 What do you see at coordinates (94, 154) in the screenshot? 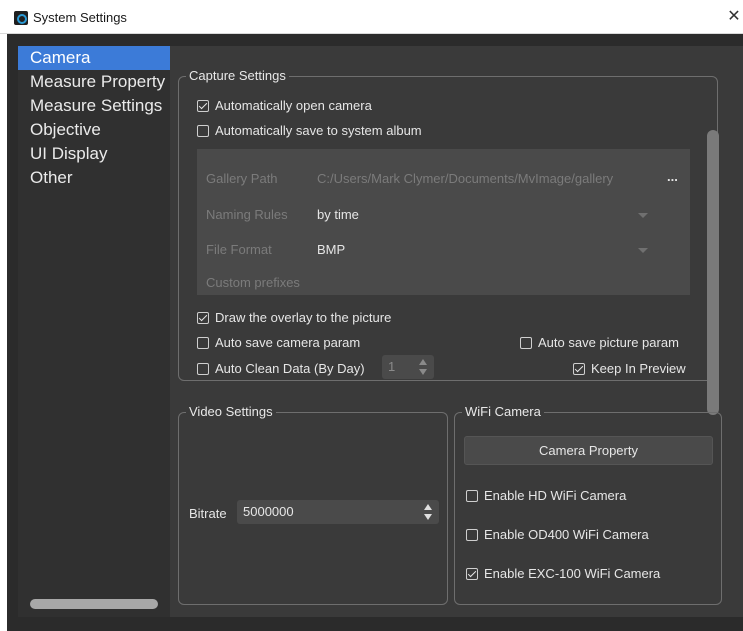
I see `sidebar-item-ui-display: UI Display` at bounding box center [94, 154].